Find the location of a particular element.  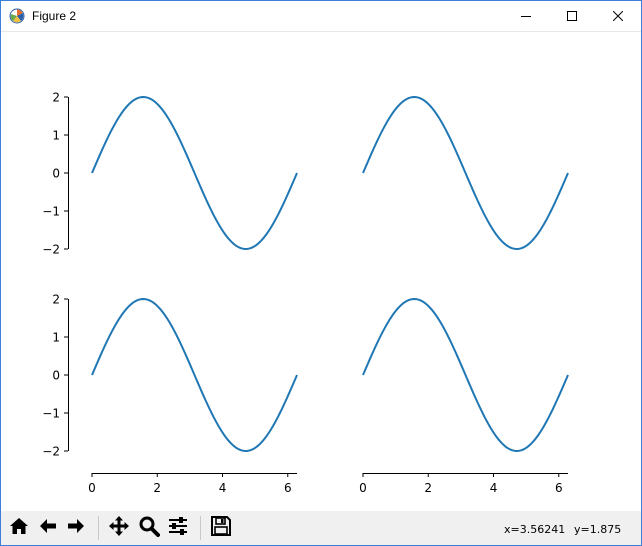

maximize-icon is located at coordinates (572, 16).